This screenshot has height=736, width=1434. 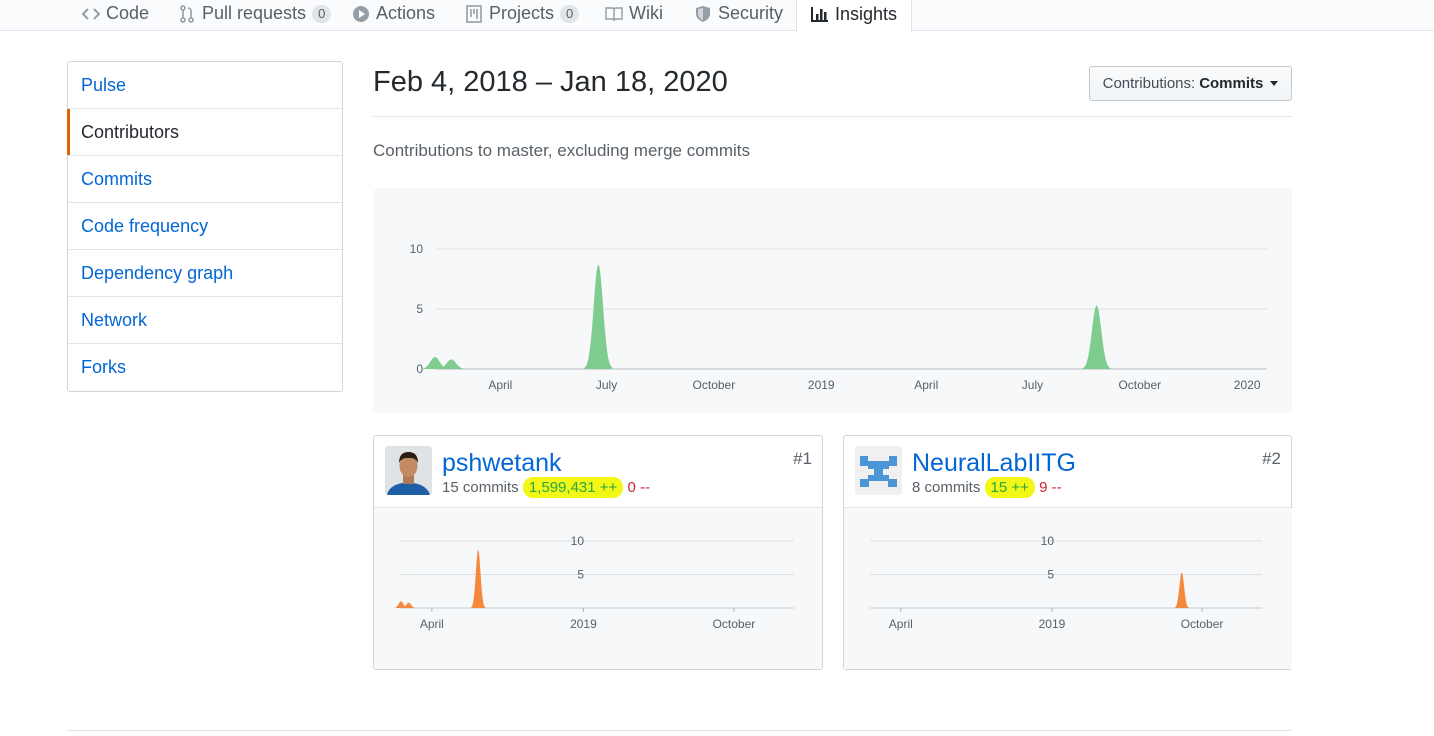 I want to click on pull-request-icon, so click(x=187, y=13).